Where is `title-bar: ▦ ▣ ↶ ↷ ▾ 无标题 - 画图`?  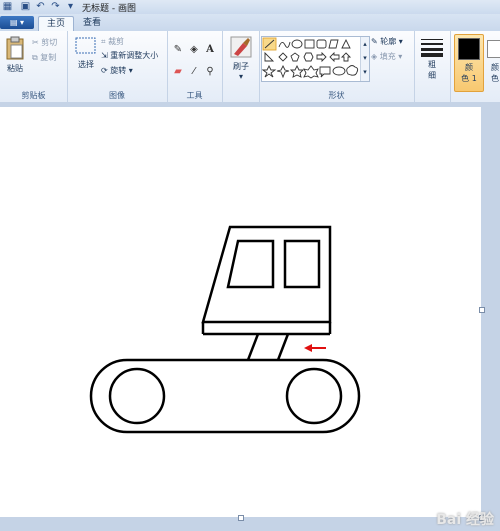 title-bar: ▦ ▣ ↶ ↷ ▾ 无标题 - 画图 is located at coordinates (250, 7).